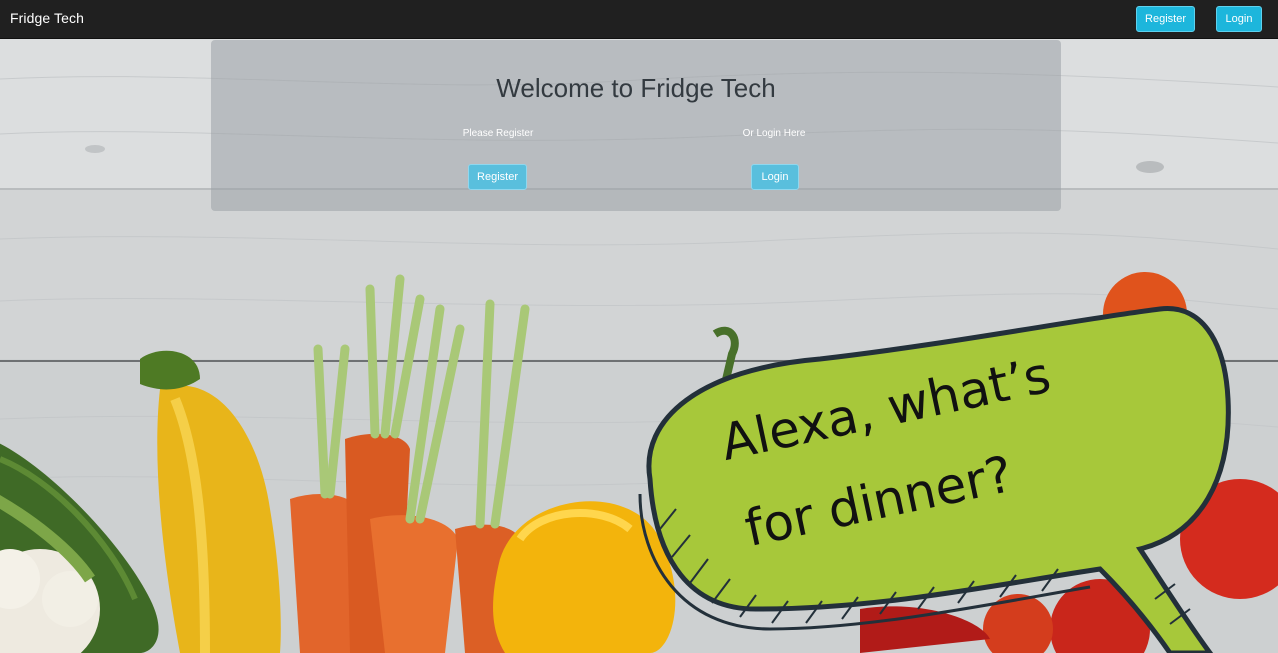 Image resolution: width=1278 pixels, height=653 pixels. I want to click on register-button: Register, so click(497, 177).